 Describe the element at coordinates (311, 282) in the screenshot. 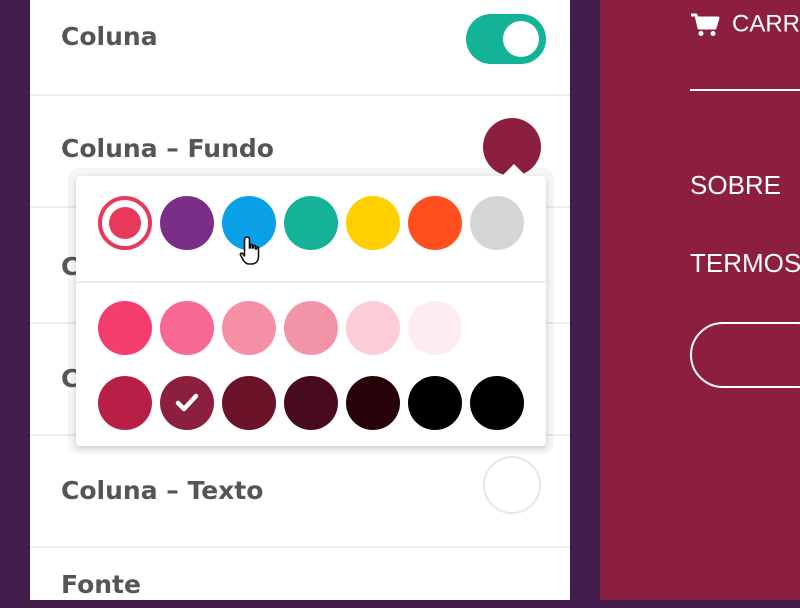

I see `popover-divider` at that location.